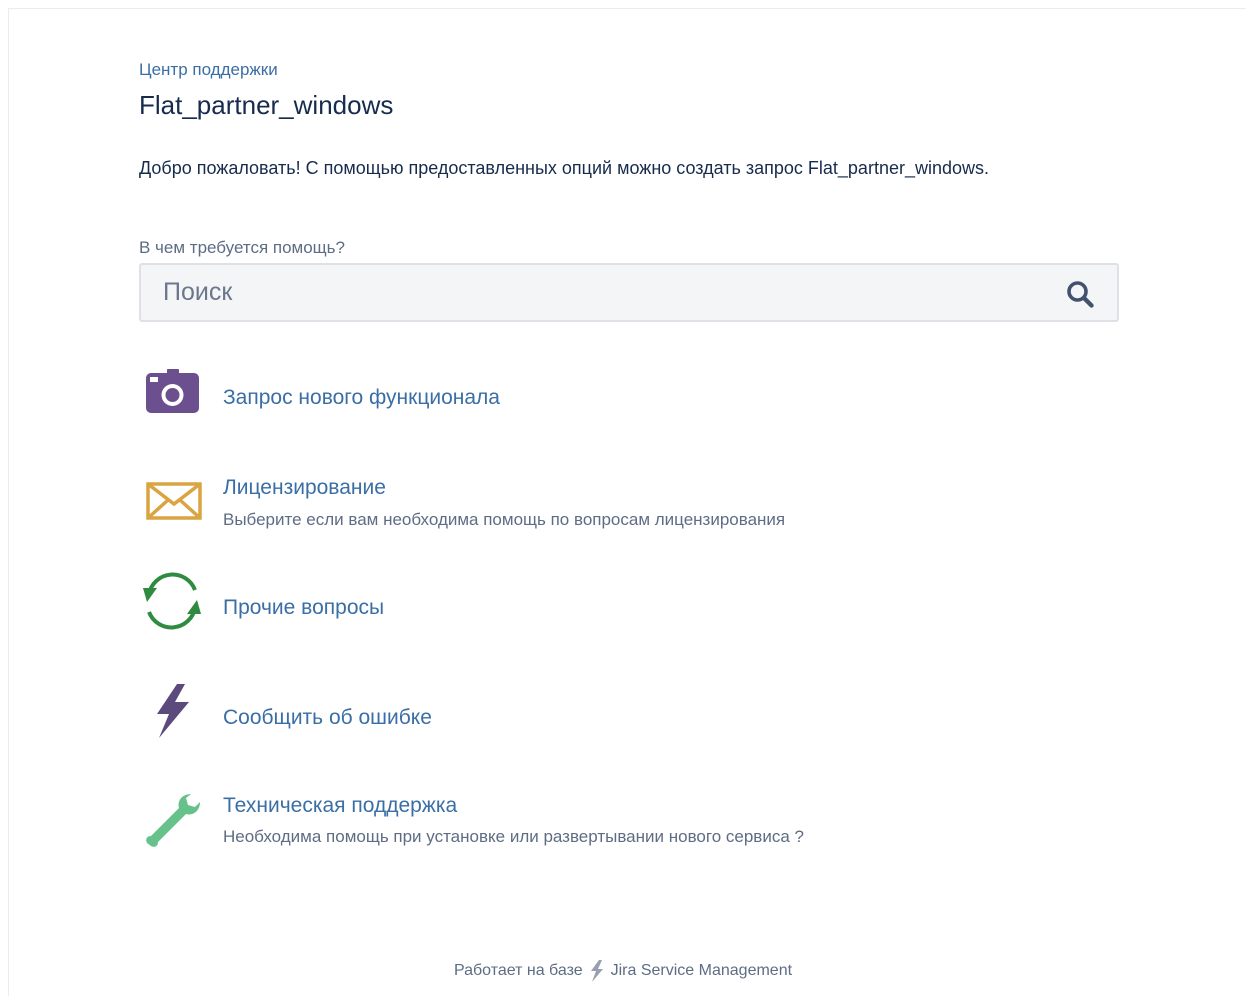 The height and width of the screenshot is (996, 1246). I want to click on request-type-title: Лицензирование, so click(304, 488).